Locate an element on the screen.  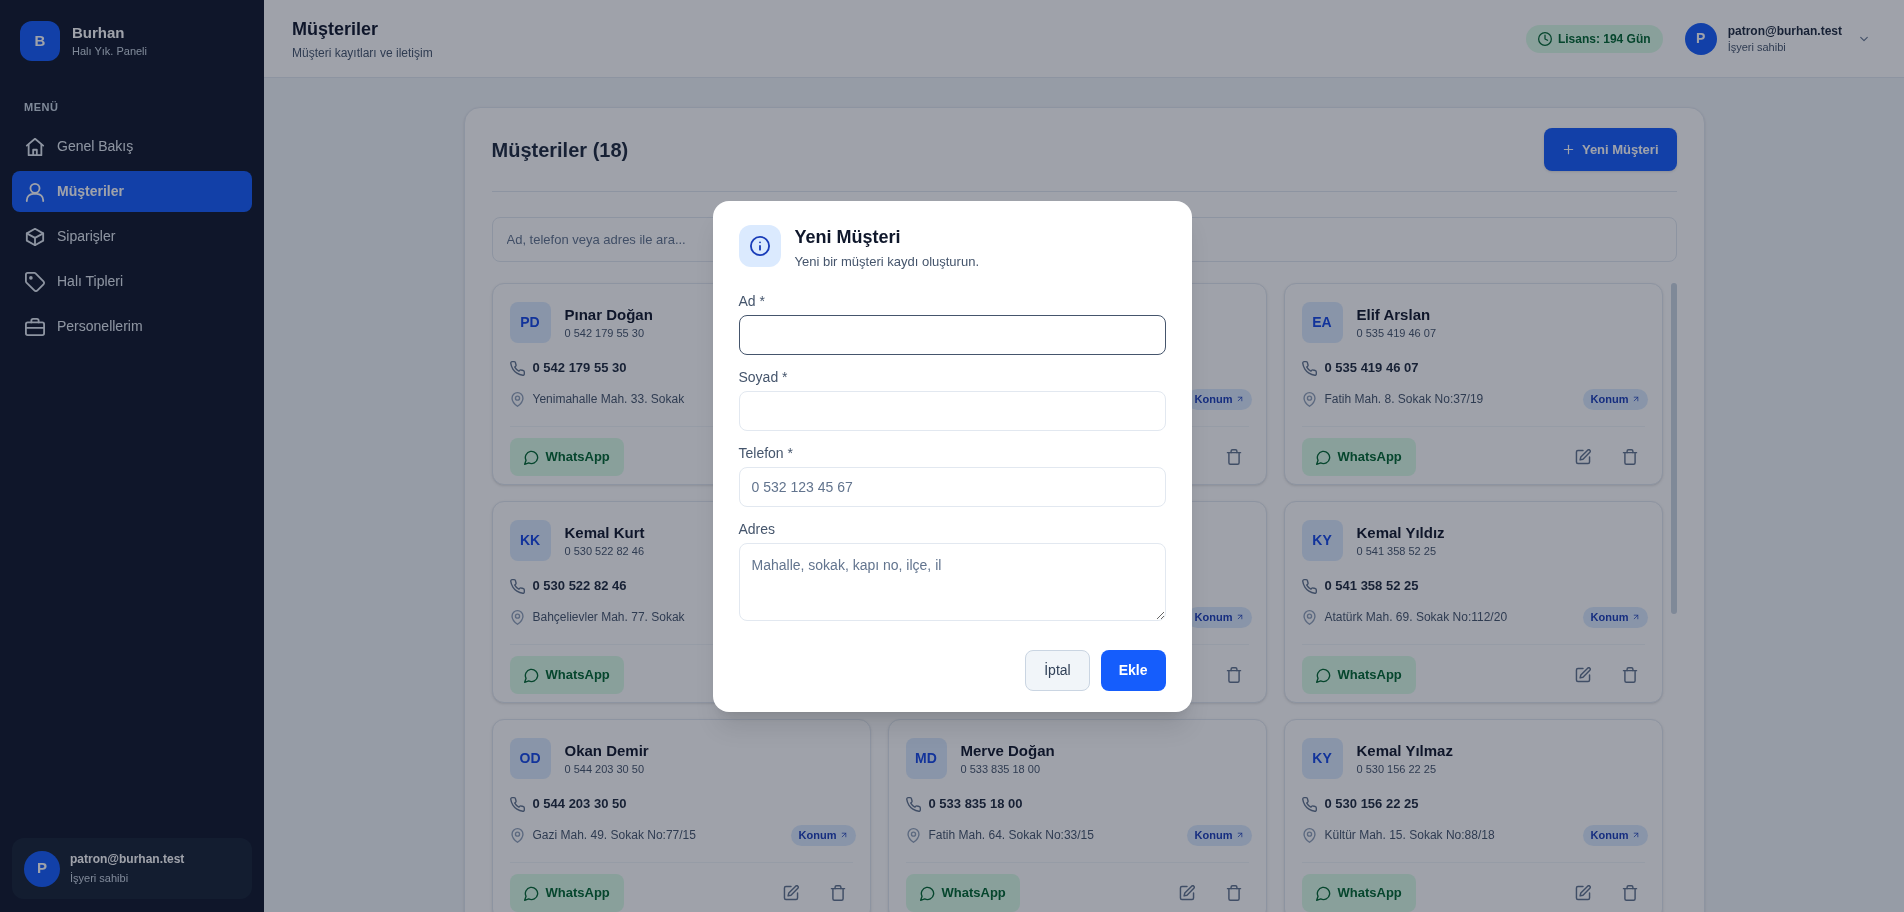
initials-avatar: EA is located at coordinates (1322, 322).